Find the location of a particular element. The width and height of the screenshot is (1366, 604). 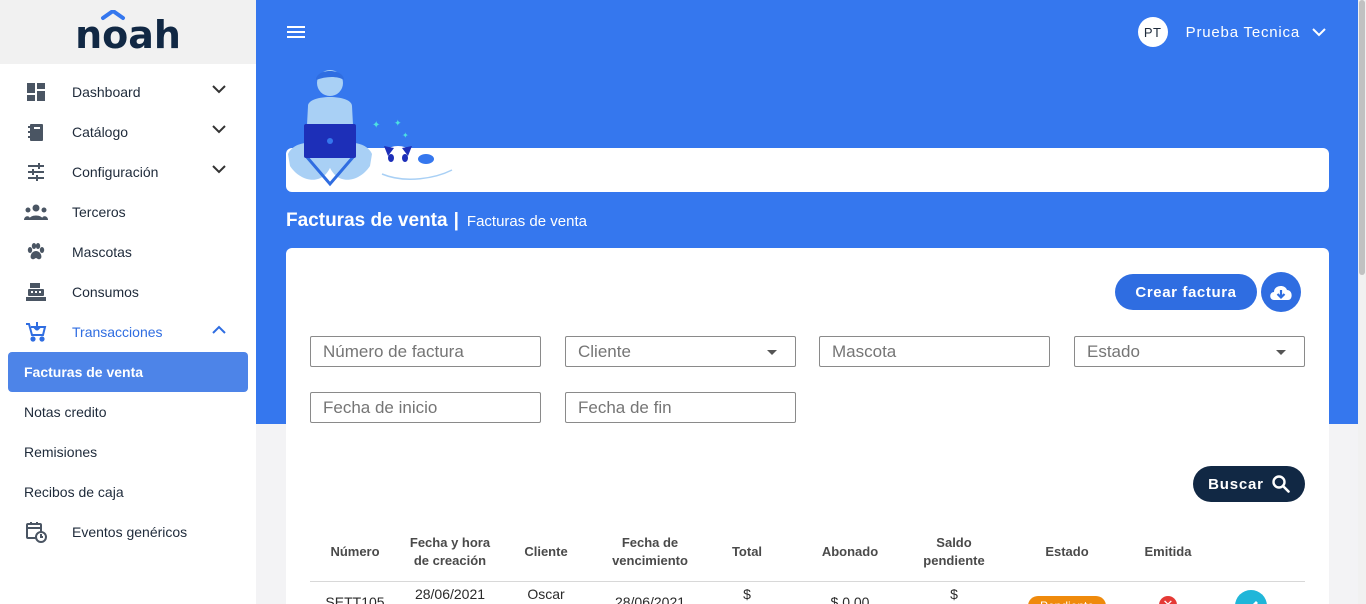

status-select: Estado is located at coordinates (1189, 351).